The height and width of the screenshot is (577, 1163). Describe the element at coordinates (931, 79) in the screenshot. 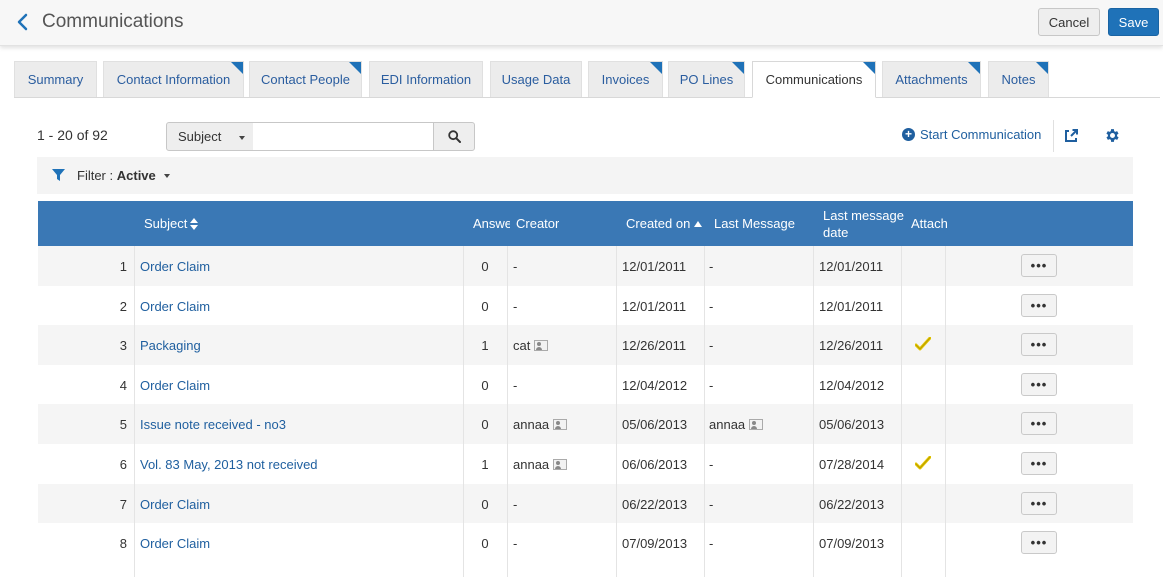

I see `tab-attachments: Attachments` at that location.